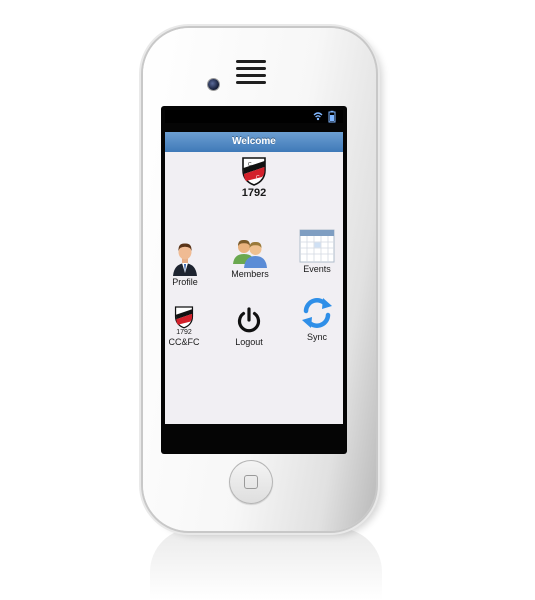 The width and height of the screenshot is (535, 600). Describe the element at coordinates (332, 116) in the screenshot. I see `battery-icon` at that location.